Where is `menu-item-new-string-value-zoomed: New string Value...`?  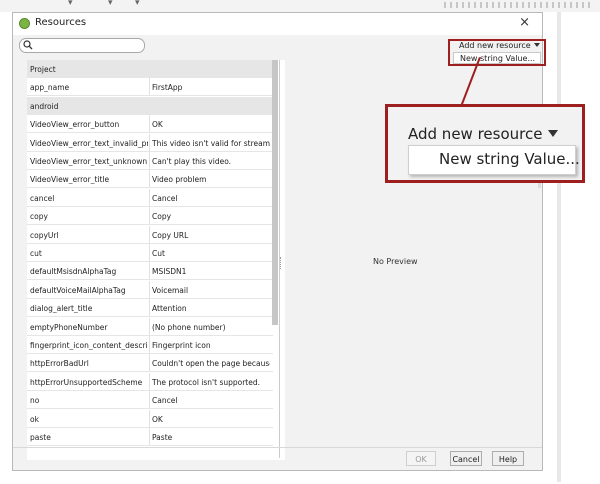
menu-item-new-string-value-zoomed: New string Value... is located at coordinates (494, 160).